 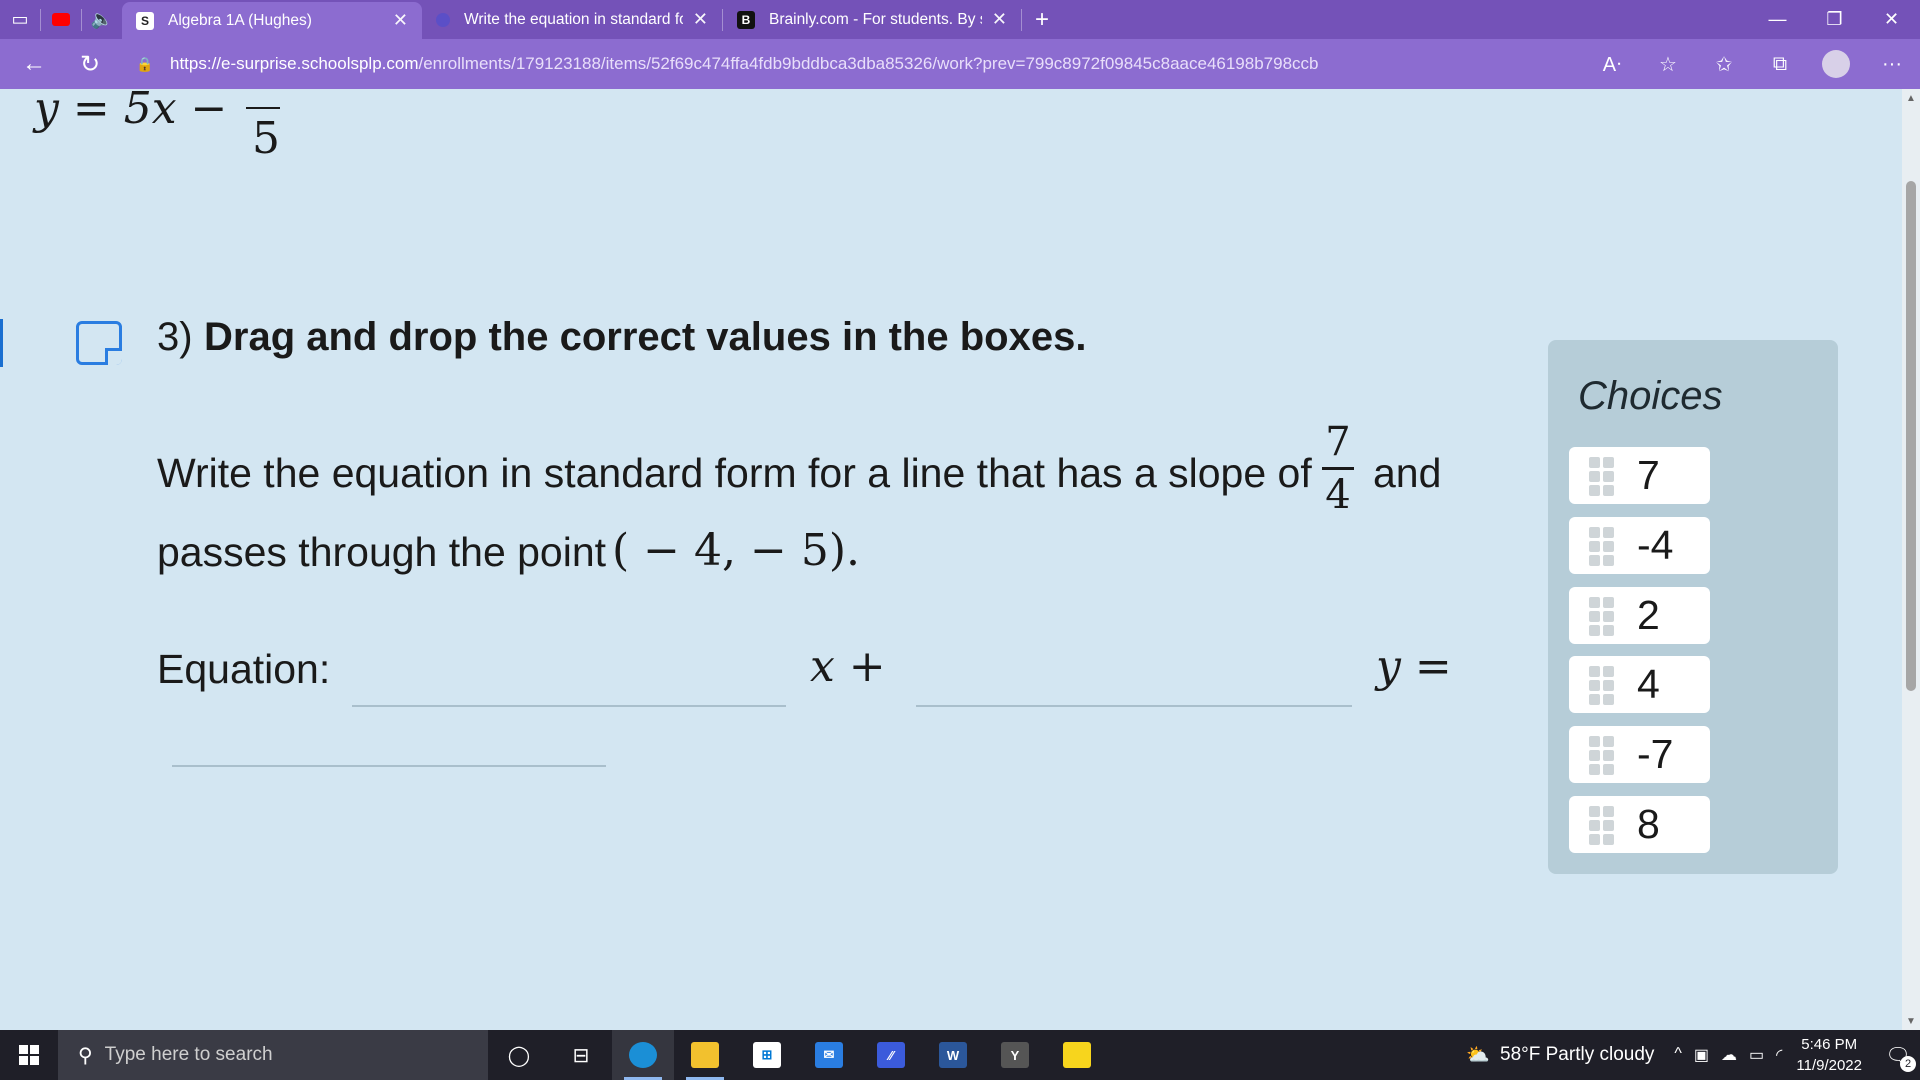 What do you see at coordinates (1829, 1065) in the screenshot?
I see `clock-date: 11/9/2022` at bounding box center [1829, 1065].